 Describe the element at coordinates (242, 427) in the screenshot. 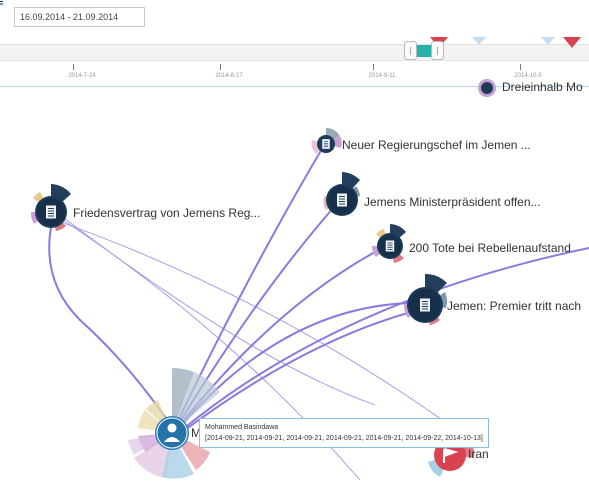

I see `tooltip-name: Mohammed Basindawa` at that location.